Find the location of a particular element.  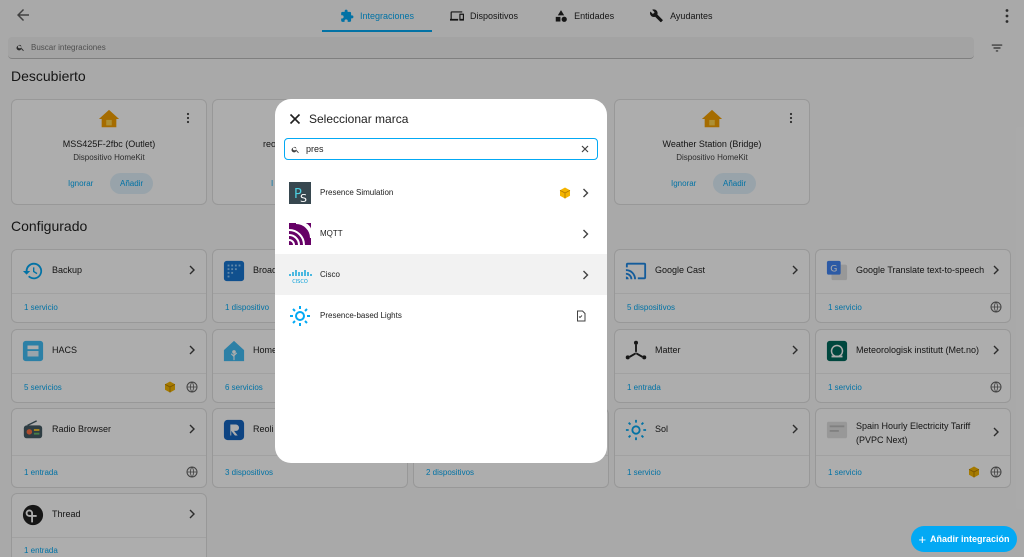

brand-name: Presence-based Lights is located at coordinates (361, 315).